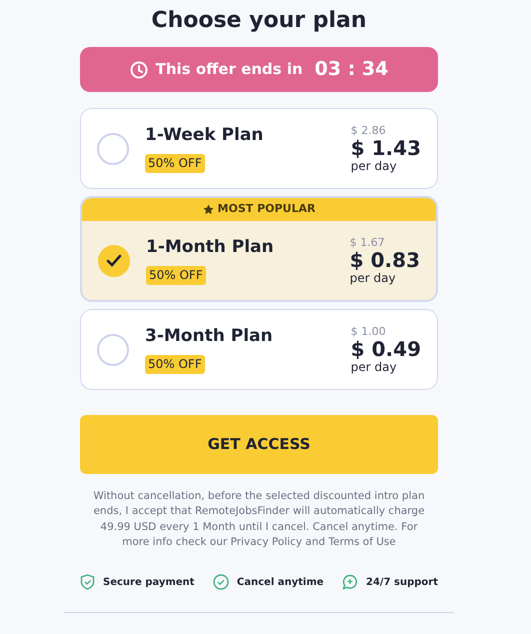 The image size is (531, 634). Describe the element at coordinates (368, 130) in the screenshot. I see `old-price: $ 2.86` at that location.